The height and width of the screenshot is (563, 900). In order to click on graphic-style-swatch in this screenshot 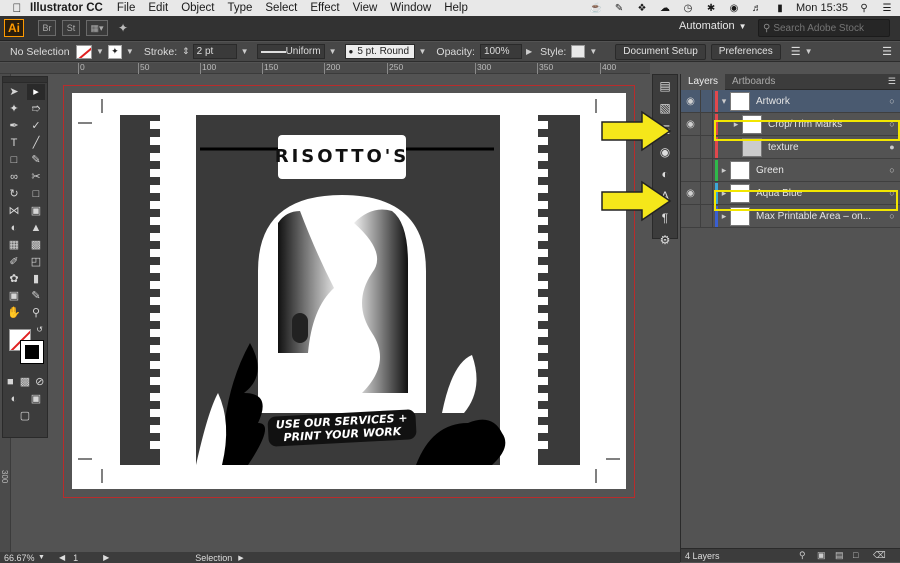, I will do `click(578, 51)`.